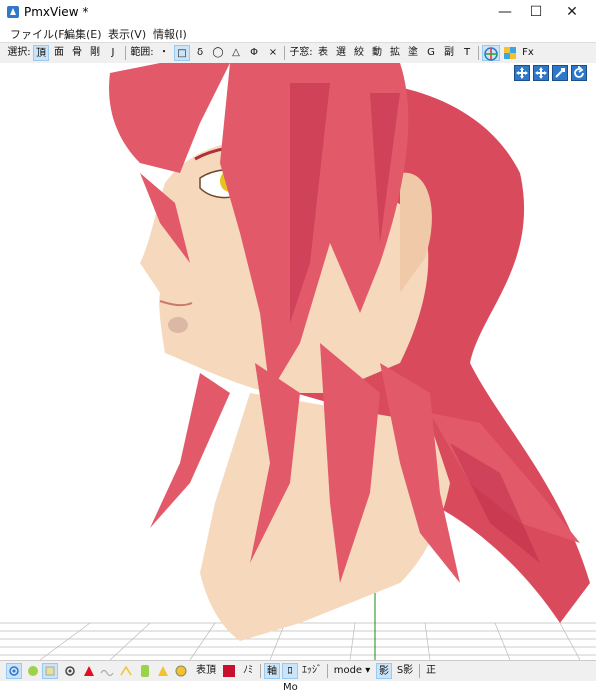 This screenshot has width=596, height=696. I want to click on child-window-filter: 絞, so click(359, 53).